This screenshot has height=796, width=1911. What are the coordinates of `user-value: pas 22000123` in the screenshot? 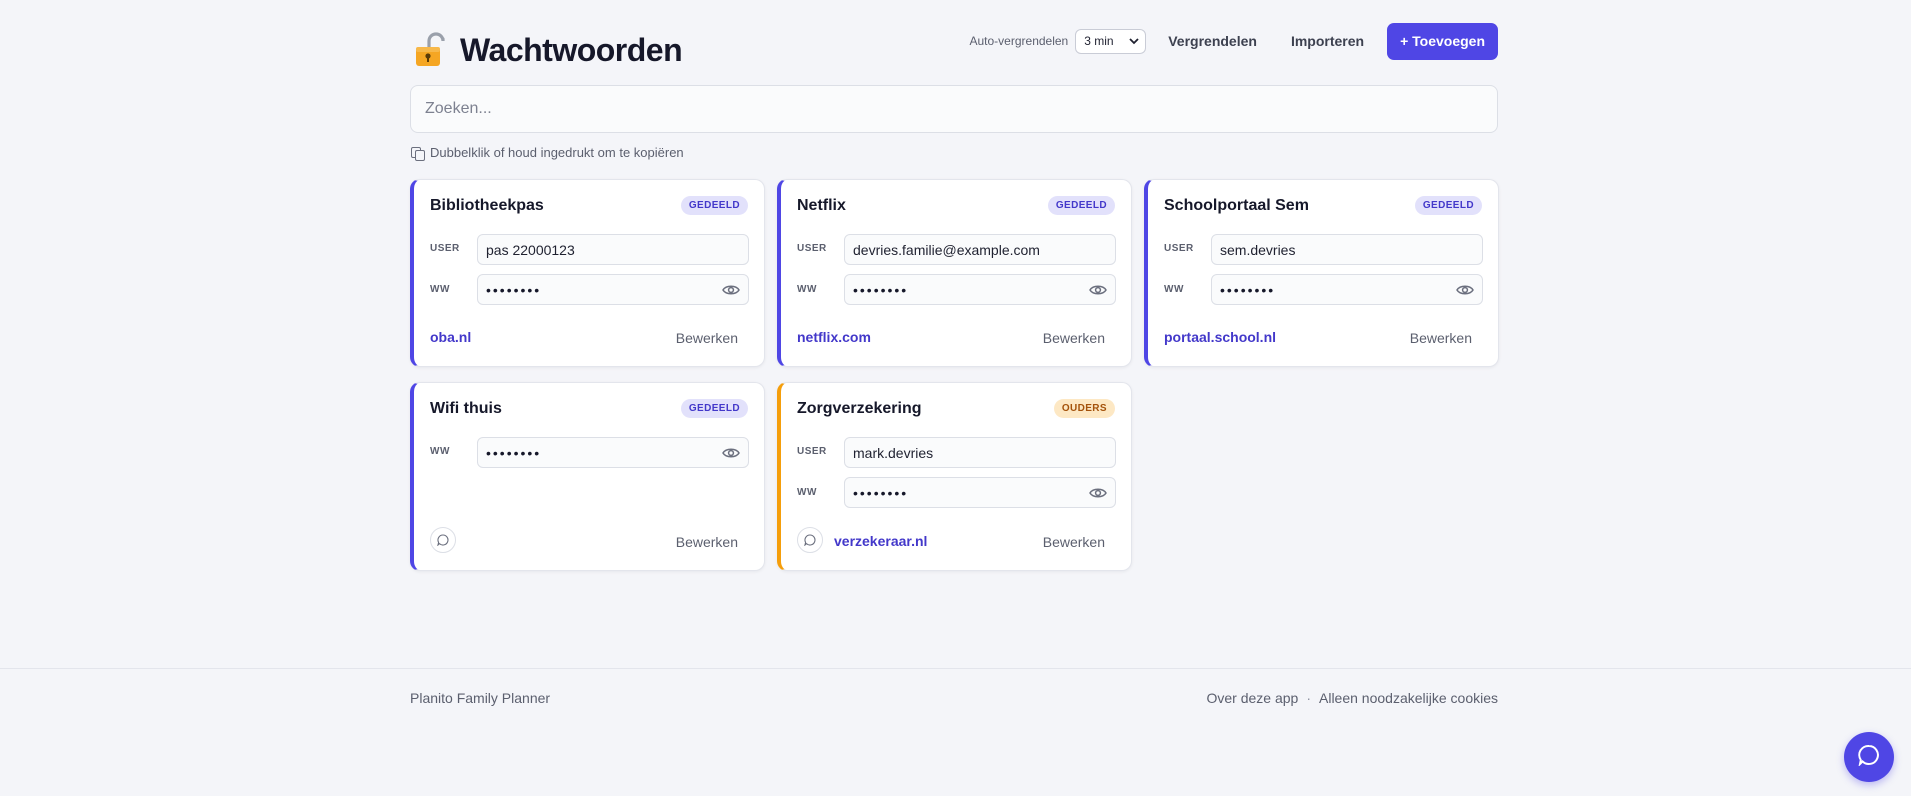 It's located at (530, 249).